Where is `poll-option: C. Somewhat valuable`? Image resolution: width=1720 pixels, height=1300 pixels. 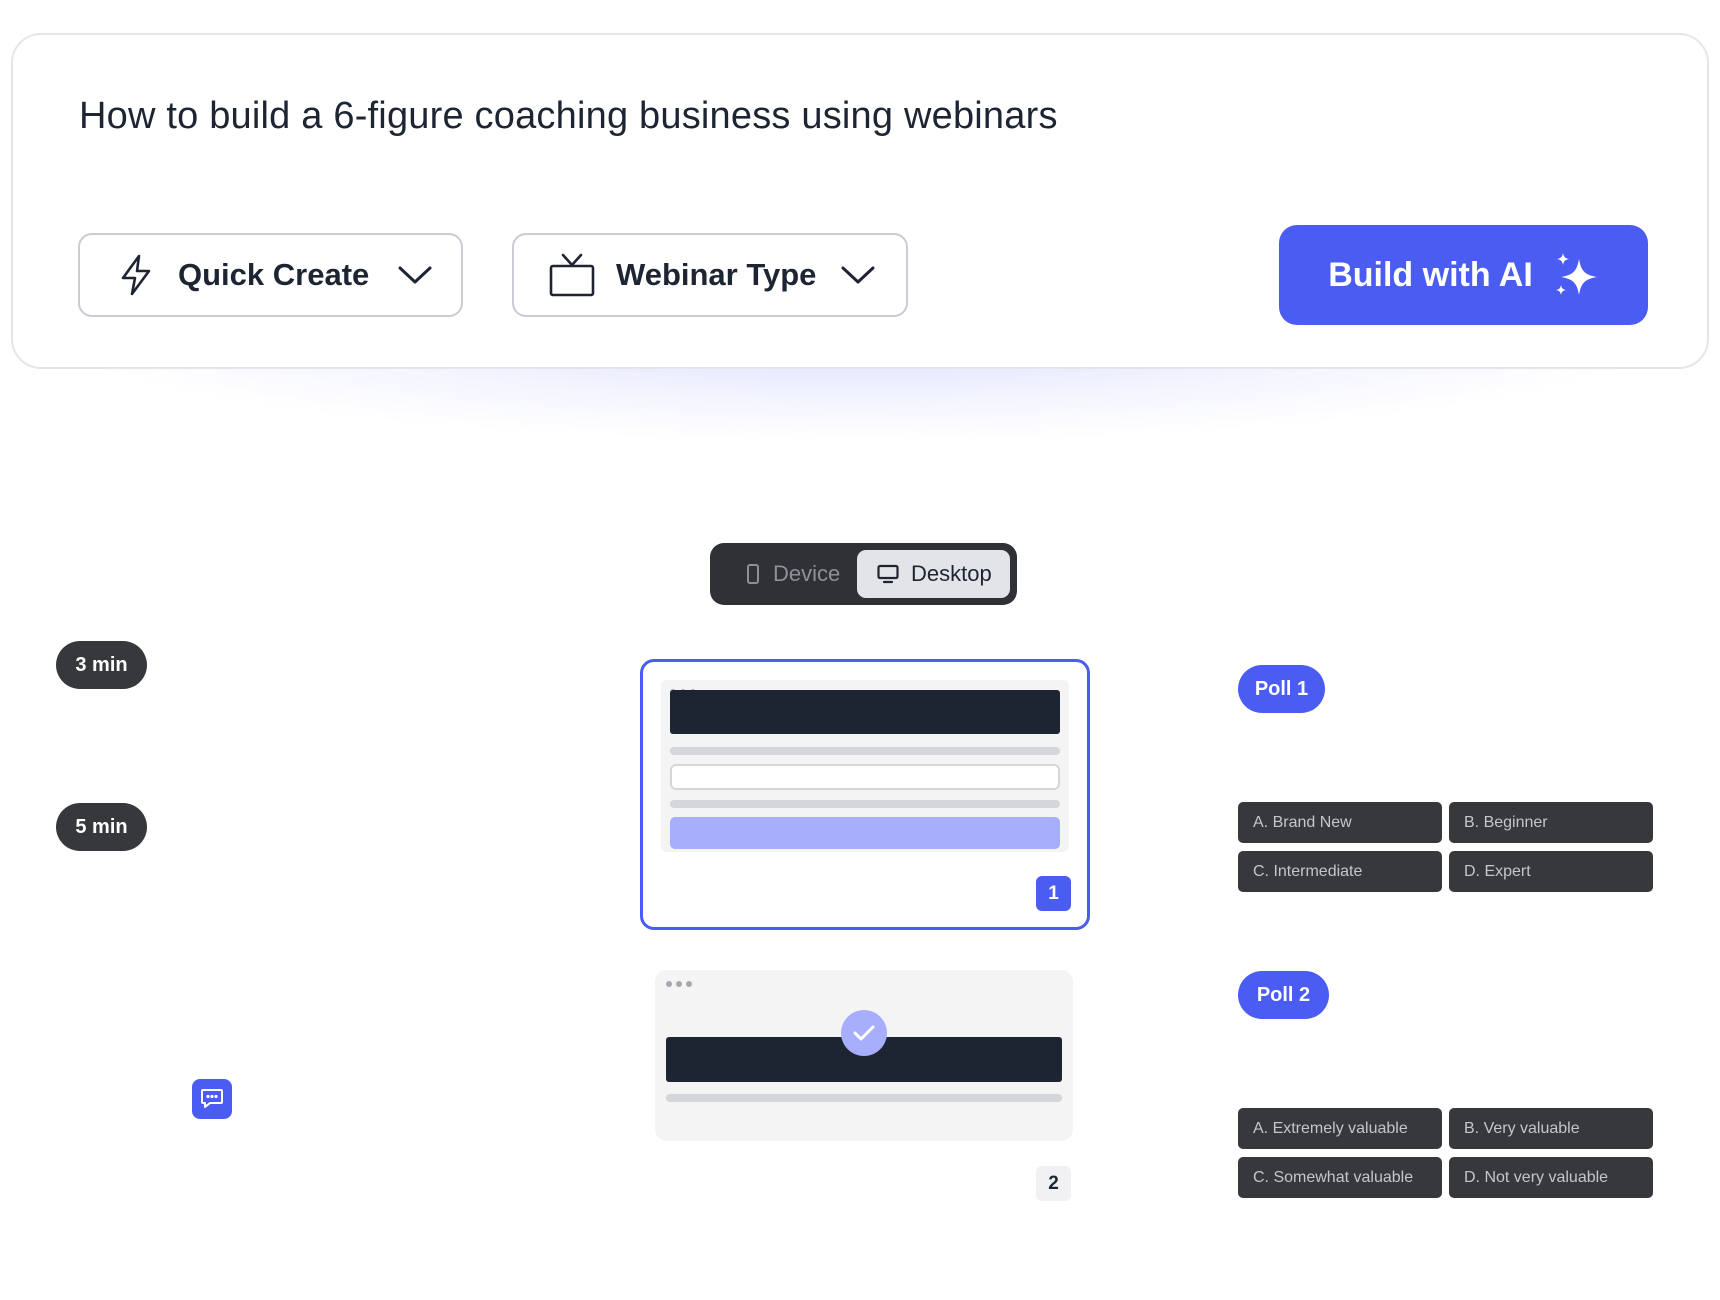
poll-option: C. Somewhat valuable is located at coordinates (1340, 1177).